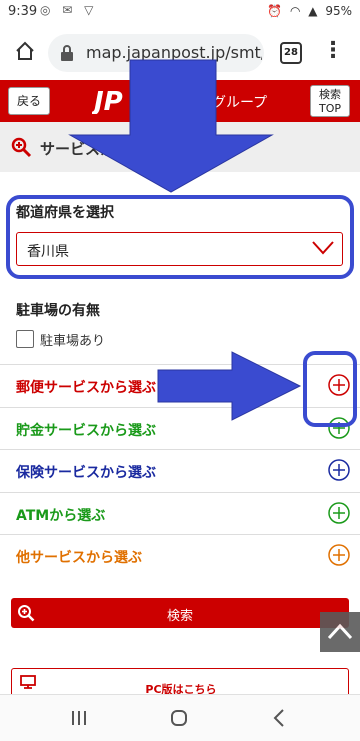 Image resolution: width=360 pixels, height=741 pixels. What do you see at coordinates (180, 12) in the screenshot?
I see `status-bar: 9:39 ◎ ✉ ▽ ⏰ ◠ ▲ 95%` at bounding box center [180, 12].